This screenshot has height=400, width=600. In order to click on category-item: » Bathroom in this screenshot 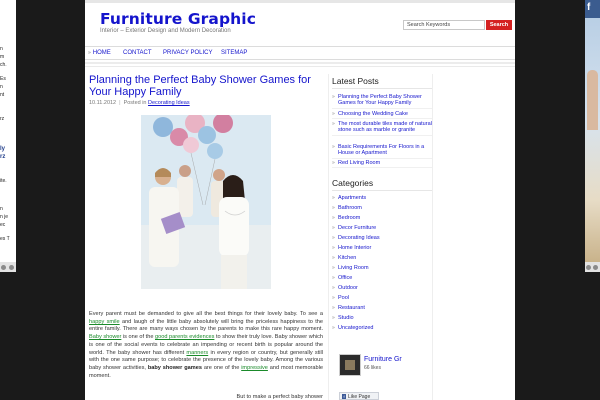, I will do `click(382, 208)`.